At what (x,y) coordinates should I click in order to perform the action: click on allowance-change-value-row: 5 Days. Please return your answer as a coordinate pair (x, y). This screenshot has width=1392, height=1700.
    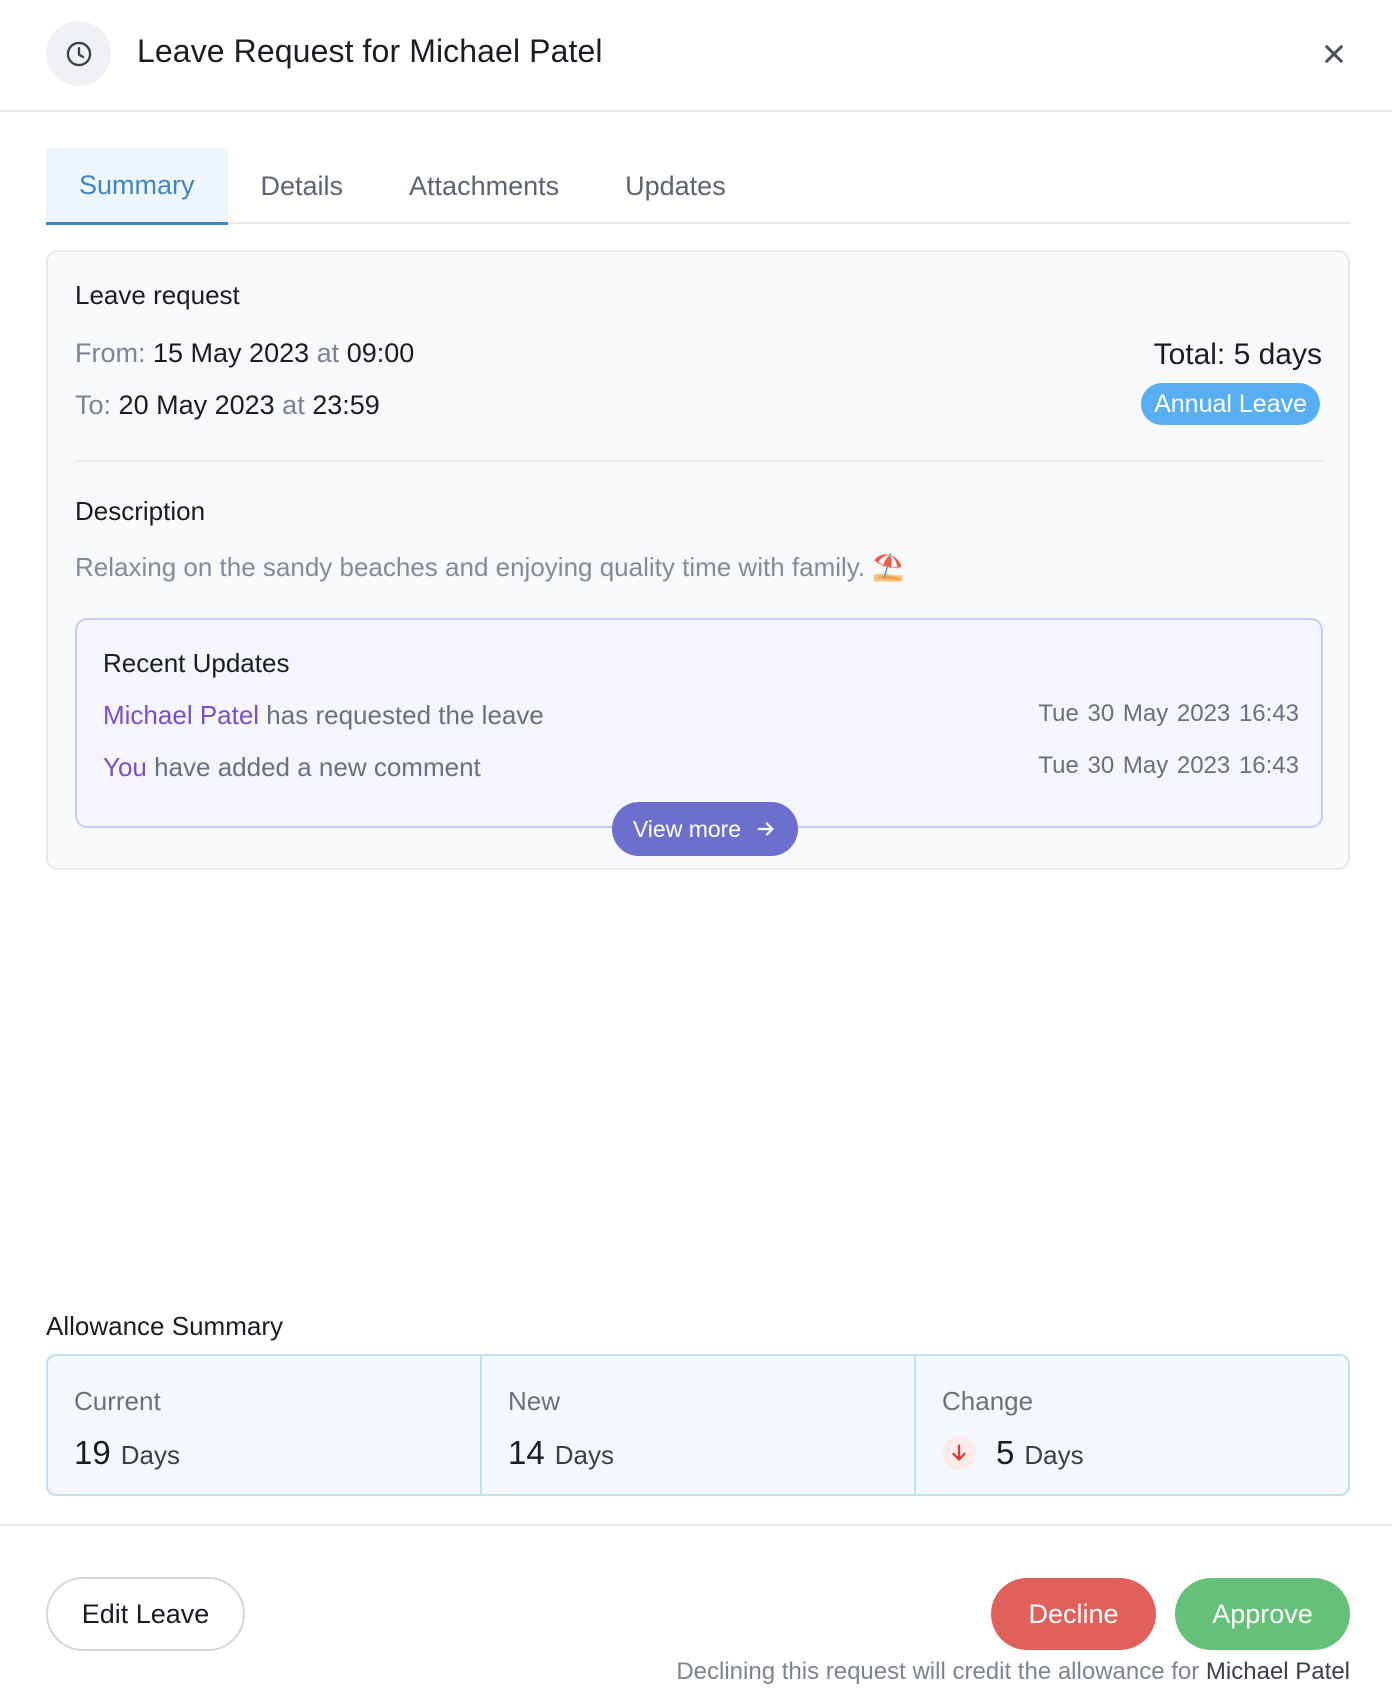
    Looking at the image, I should click on (1013, 1453).